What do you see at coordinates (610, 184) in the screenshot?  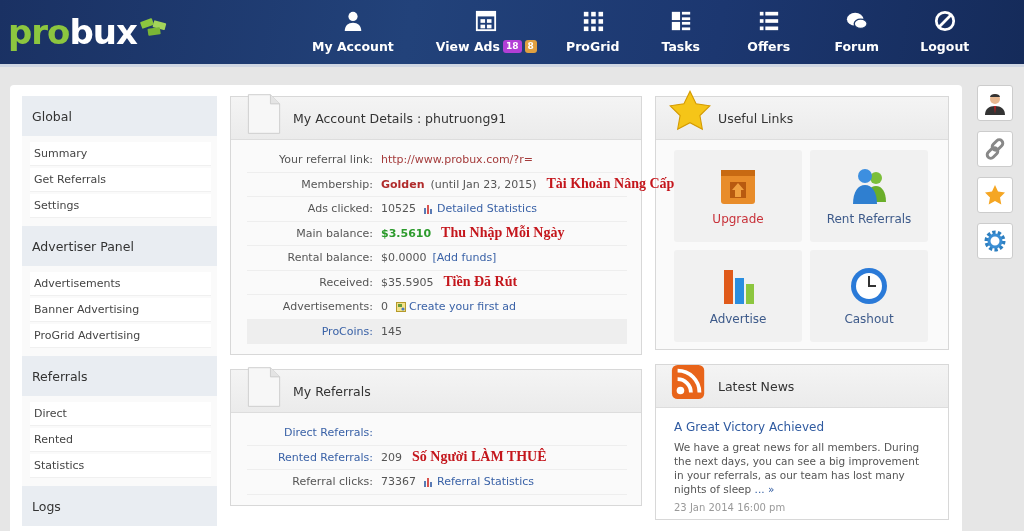 I see `annotation: Tài Khoản Nâng Cấp` at bounding box center [610, 184].